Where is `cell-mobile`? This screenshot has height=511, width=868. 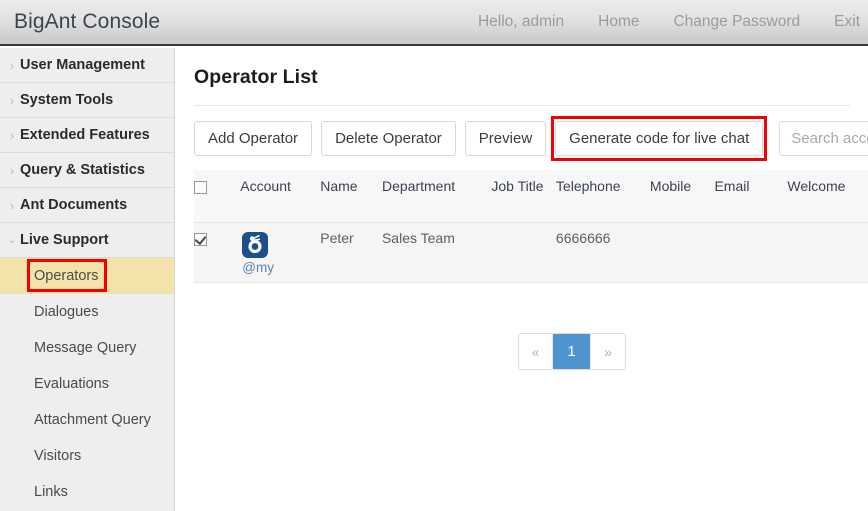 cell-mobile is located at coordinates (682, 252).